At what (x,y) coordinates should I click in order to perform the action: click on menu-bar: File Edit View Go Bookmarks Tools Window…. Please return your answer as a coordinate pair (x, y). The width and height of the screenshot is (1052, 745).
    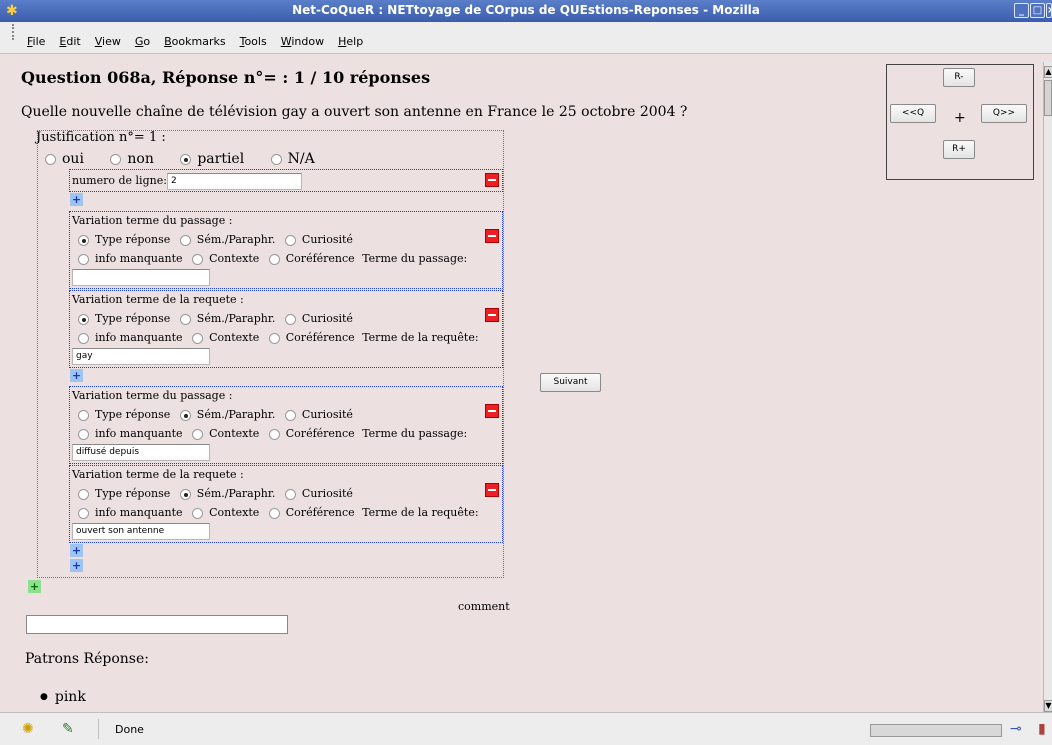
    Looking at the image, I should click on (526, 38).